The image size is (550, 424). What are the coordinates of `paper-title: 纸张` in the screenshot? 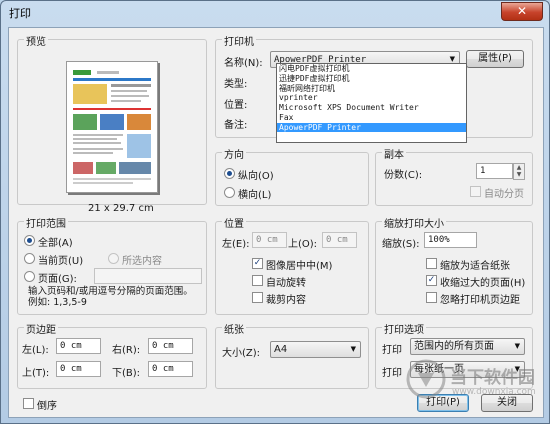 It's located at (234, 328).